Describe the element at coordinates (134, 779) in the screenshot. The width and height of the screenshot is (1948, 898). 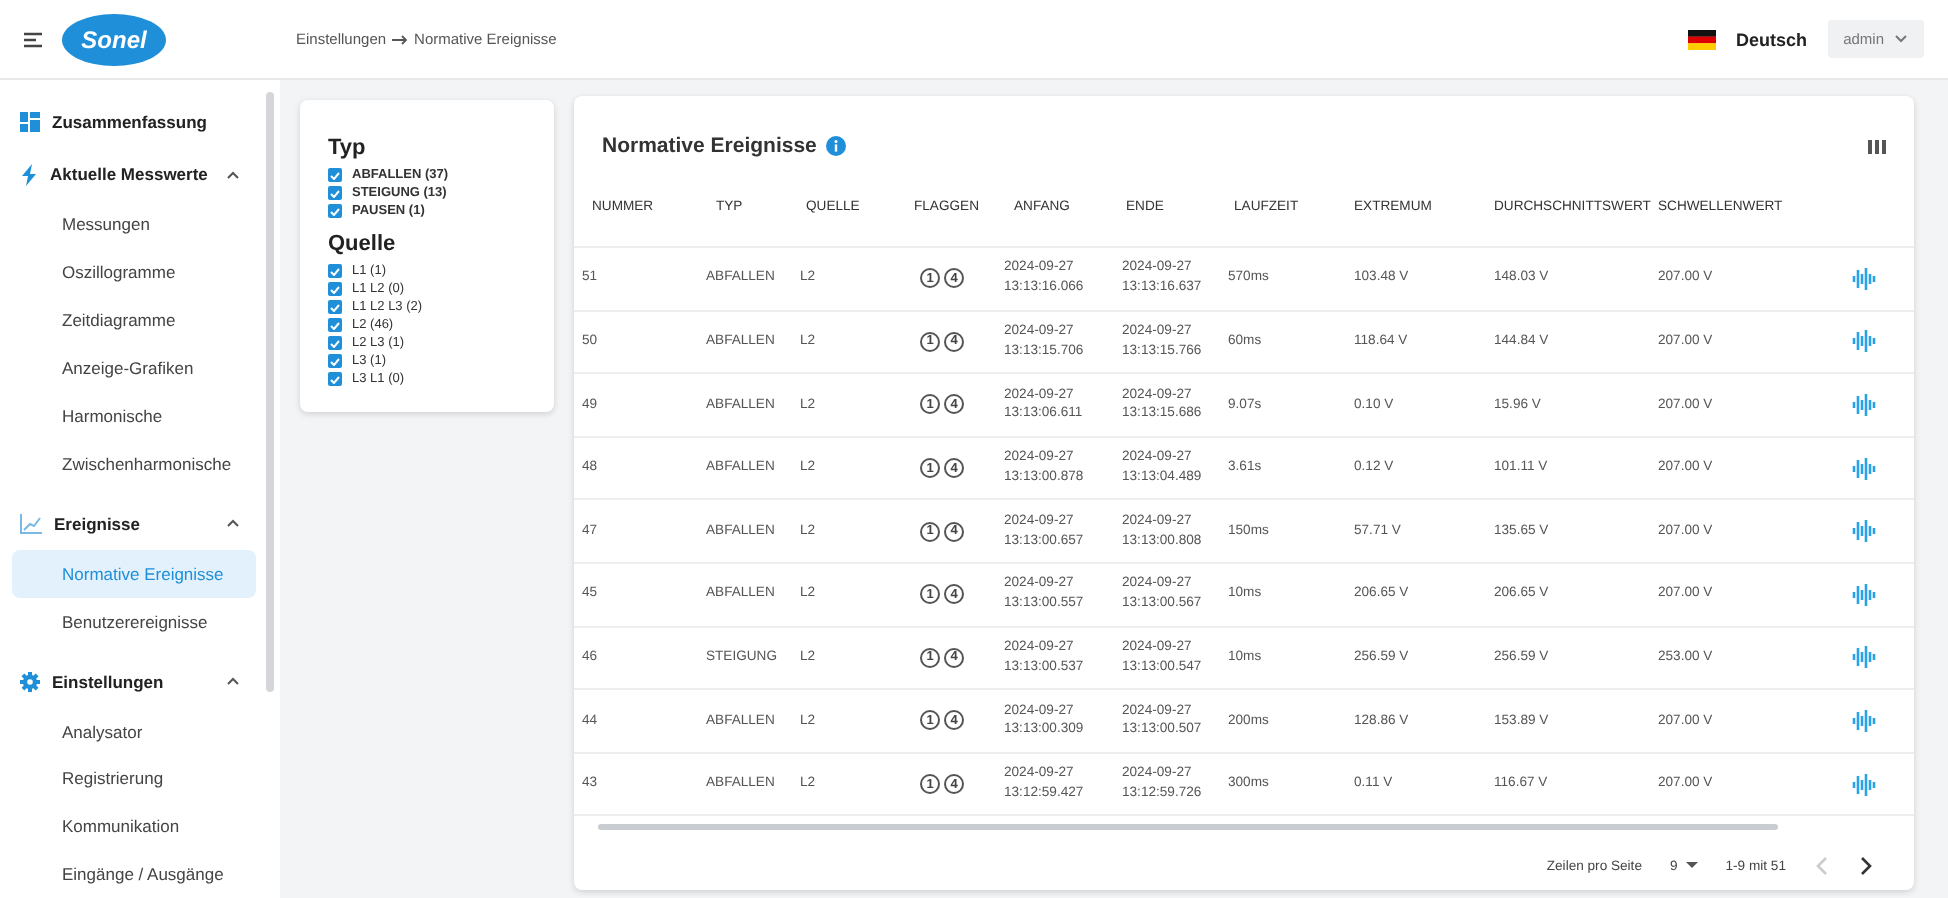
I see `sidebar-item: Registrierung` at that location.